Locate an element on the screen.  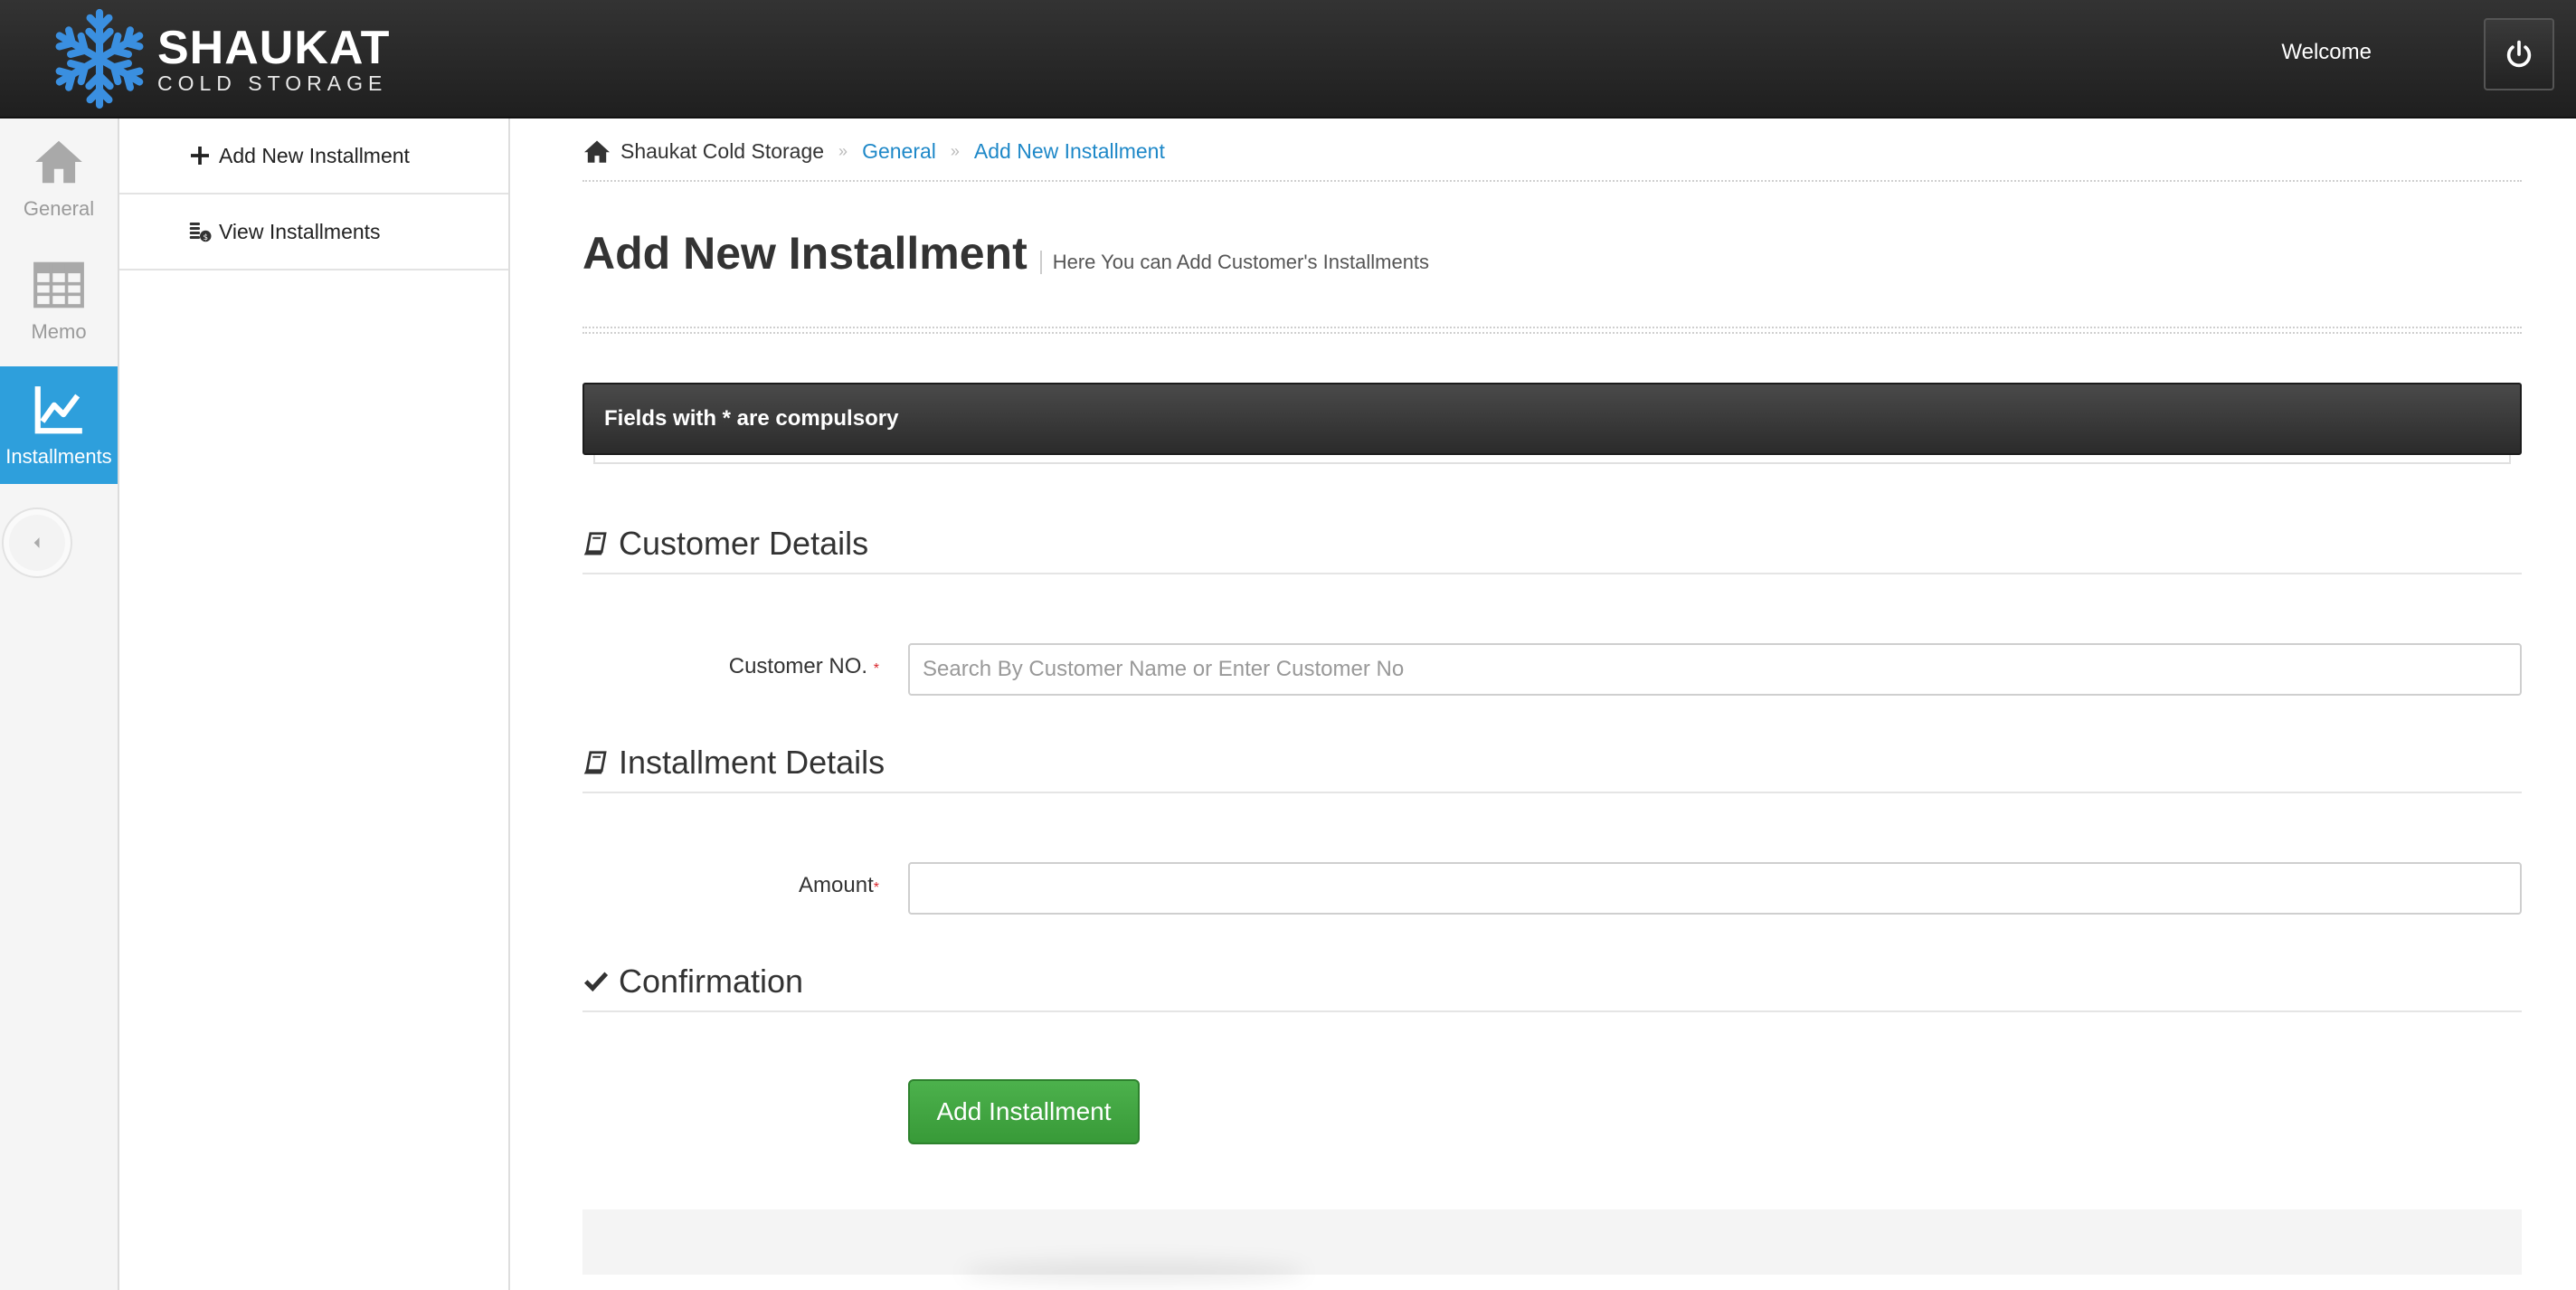
compulsory-notice: Fields with * are compulsory is located at coordinates (1552, 419).